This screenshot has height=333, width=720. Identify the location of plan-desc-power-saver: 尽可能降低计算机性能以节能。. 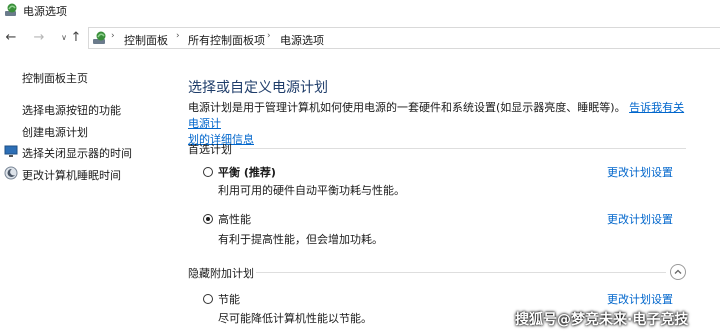
(295, 318).